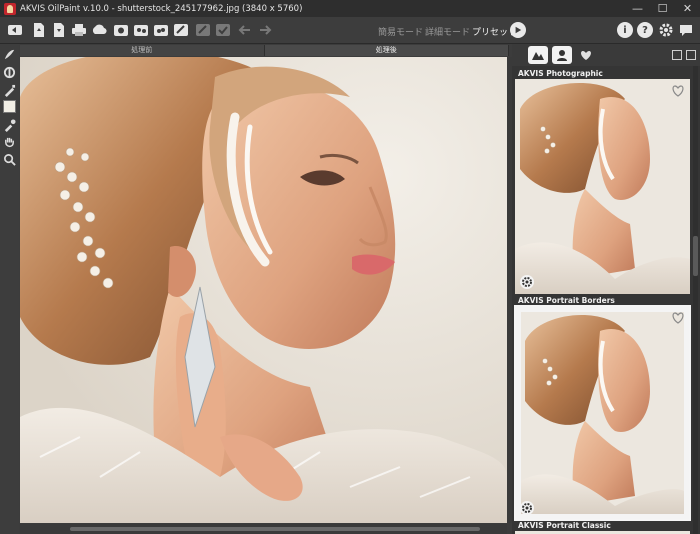 The width and height of the screenshot is (700, 534). What do you see at coordinates (161, 30) in the screenshot?
I see `preferences-icon` at bounding box center [161, 30].